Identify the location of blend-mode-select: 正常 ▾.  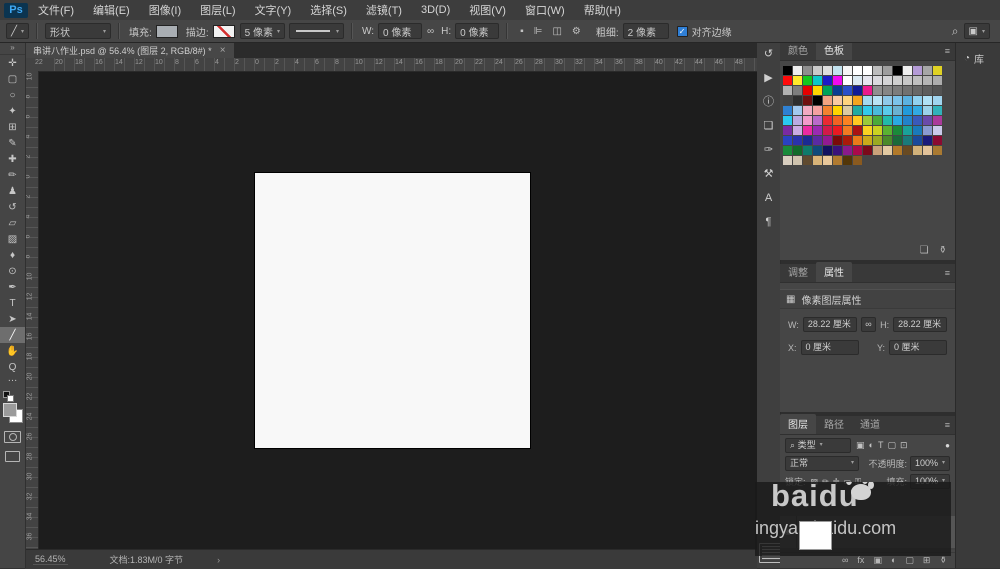
(822, 463).